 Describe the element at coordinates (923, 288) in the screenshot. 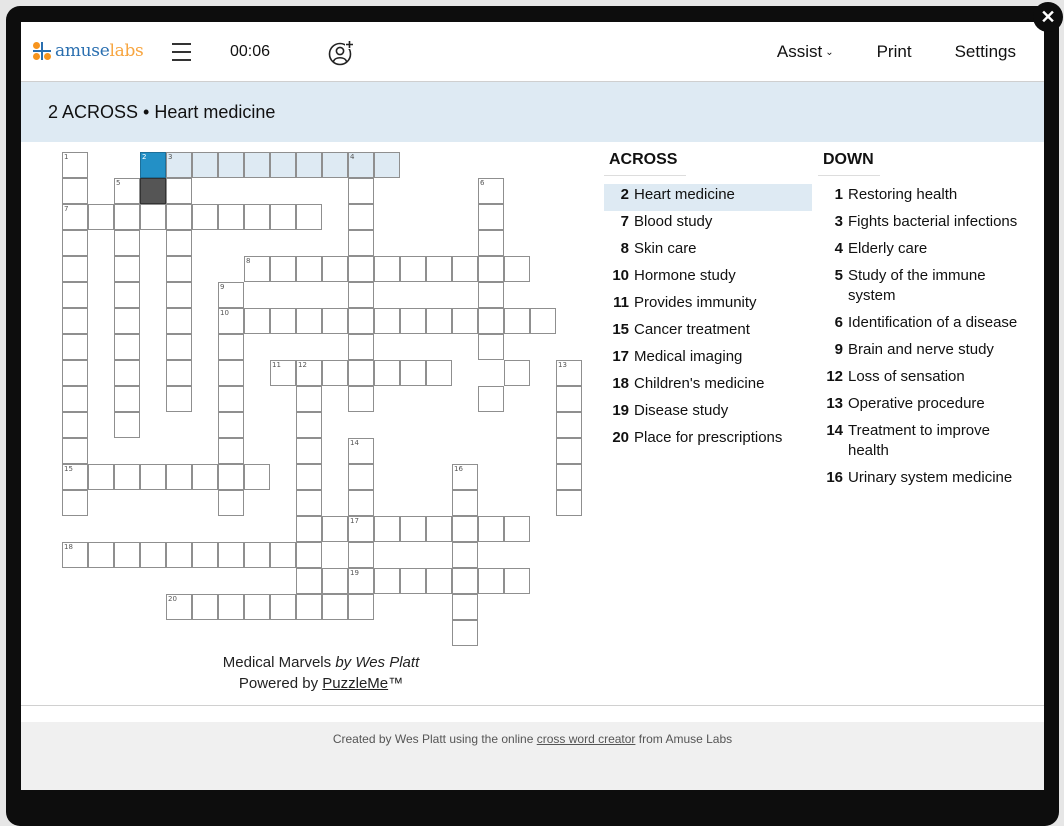

I see `clue-down-5: 5 Study of the immune system` at that location.